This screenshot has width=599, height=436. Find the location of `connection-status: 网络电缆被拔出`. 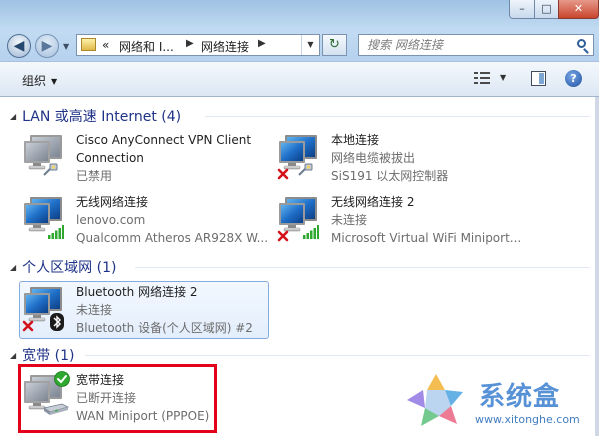

connection-status: 网络电缆被拔出 is located at coordinates (373, 158).